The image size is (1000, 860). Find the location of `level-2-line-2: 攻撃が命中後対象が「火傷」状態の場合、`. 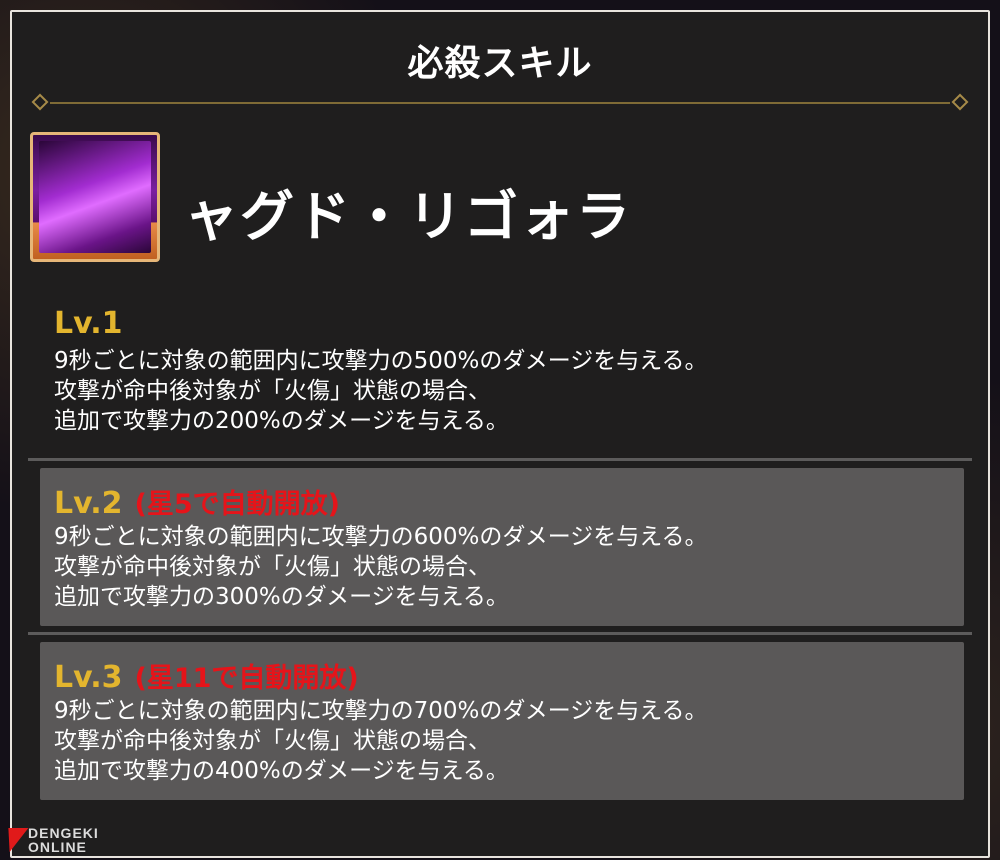

level-2-line-2: 攻撃が命中後対象が「火傷」状態の場合、 is located at coordinates (272, 567).